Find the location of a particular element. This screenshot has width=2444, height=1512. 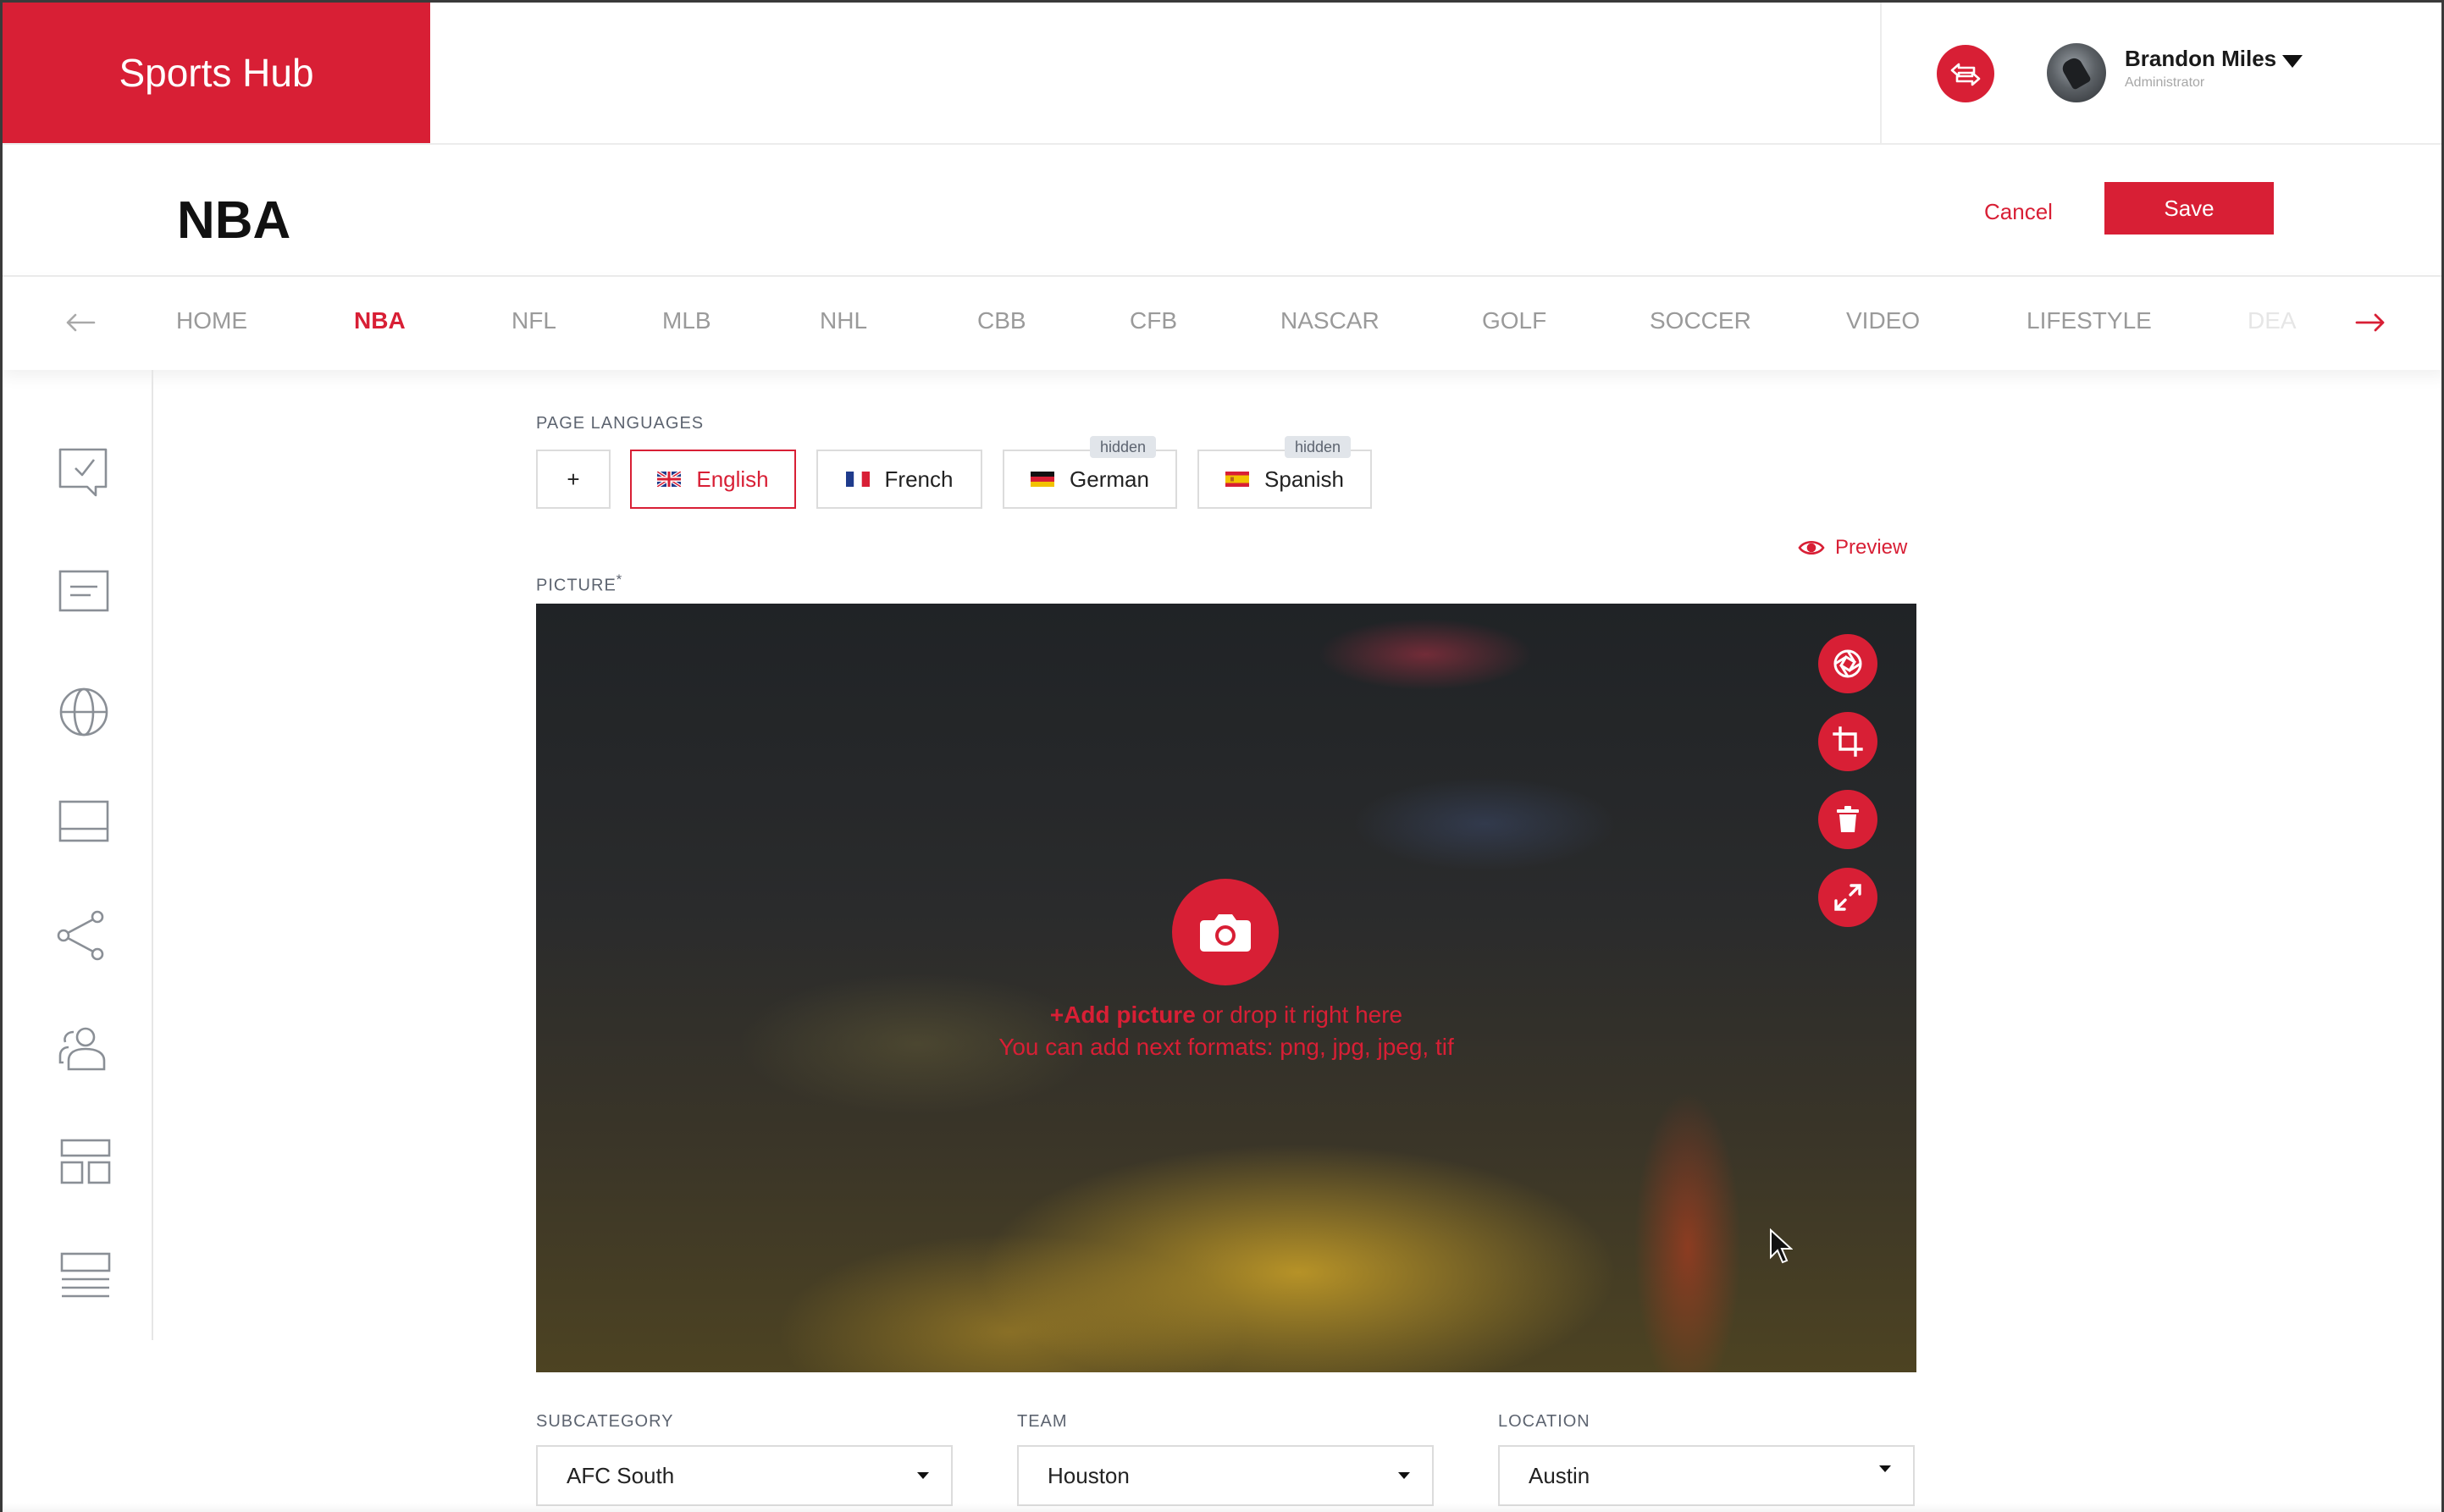

tab-lifestyle: LIFESTYLE is located at coordinates (2089, 320).